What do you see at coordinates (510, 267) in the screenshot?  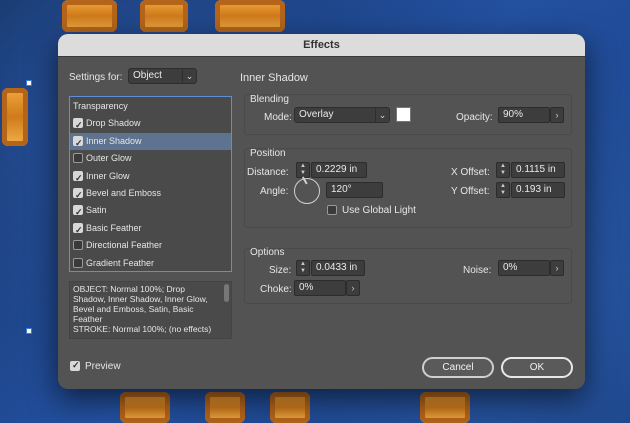 I see `noise-value: 0%` at bounding box center [510, 267].